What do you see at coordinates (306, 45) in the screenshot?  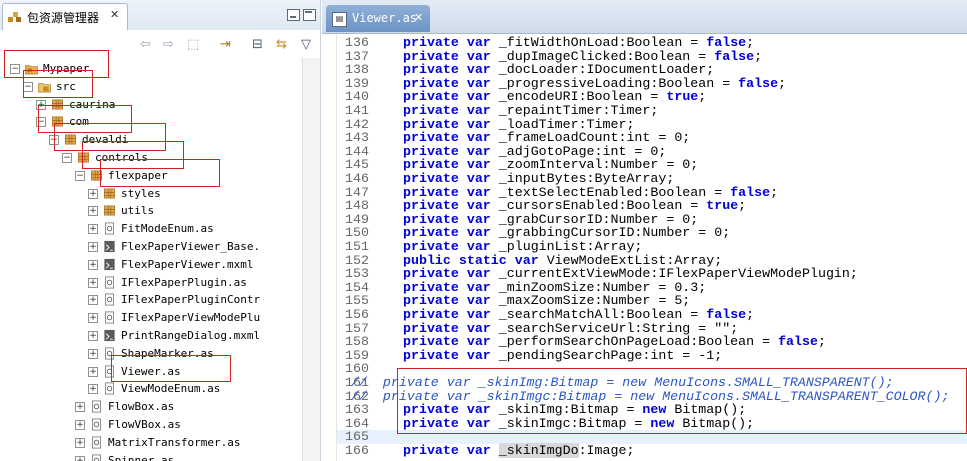 I see `view-menu-icon: ▽` at bounding box center [306, 45].